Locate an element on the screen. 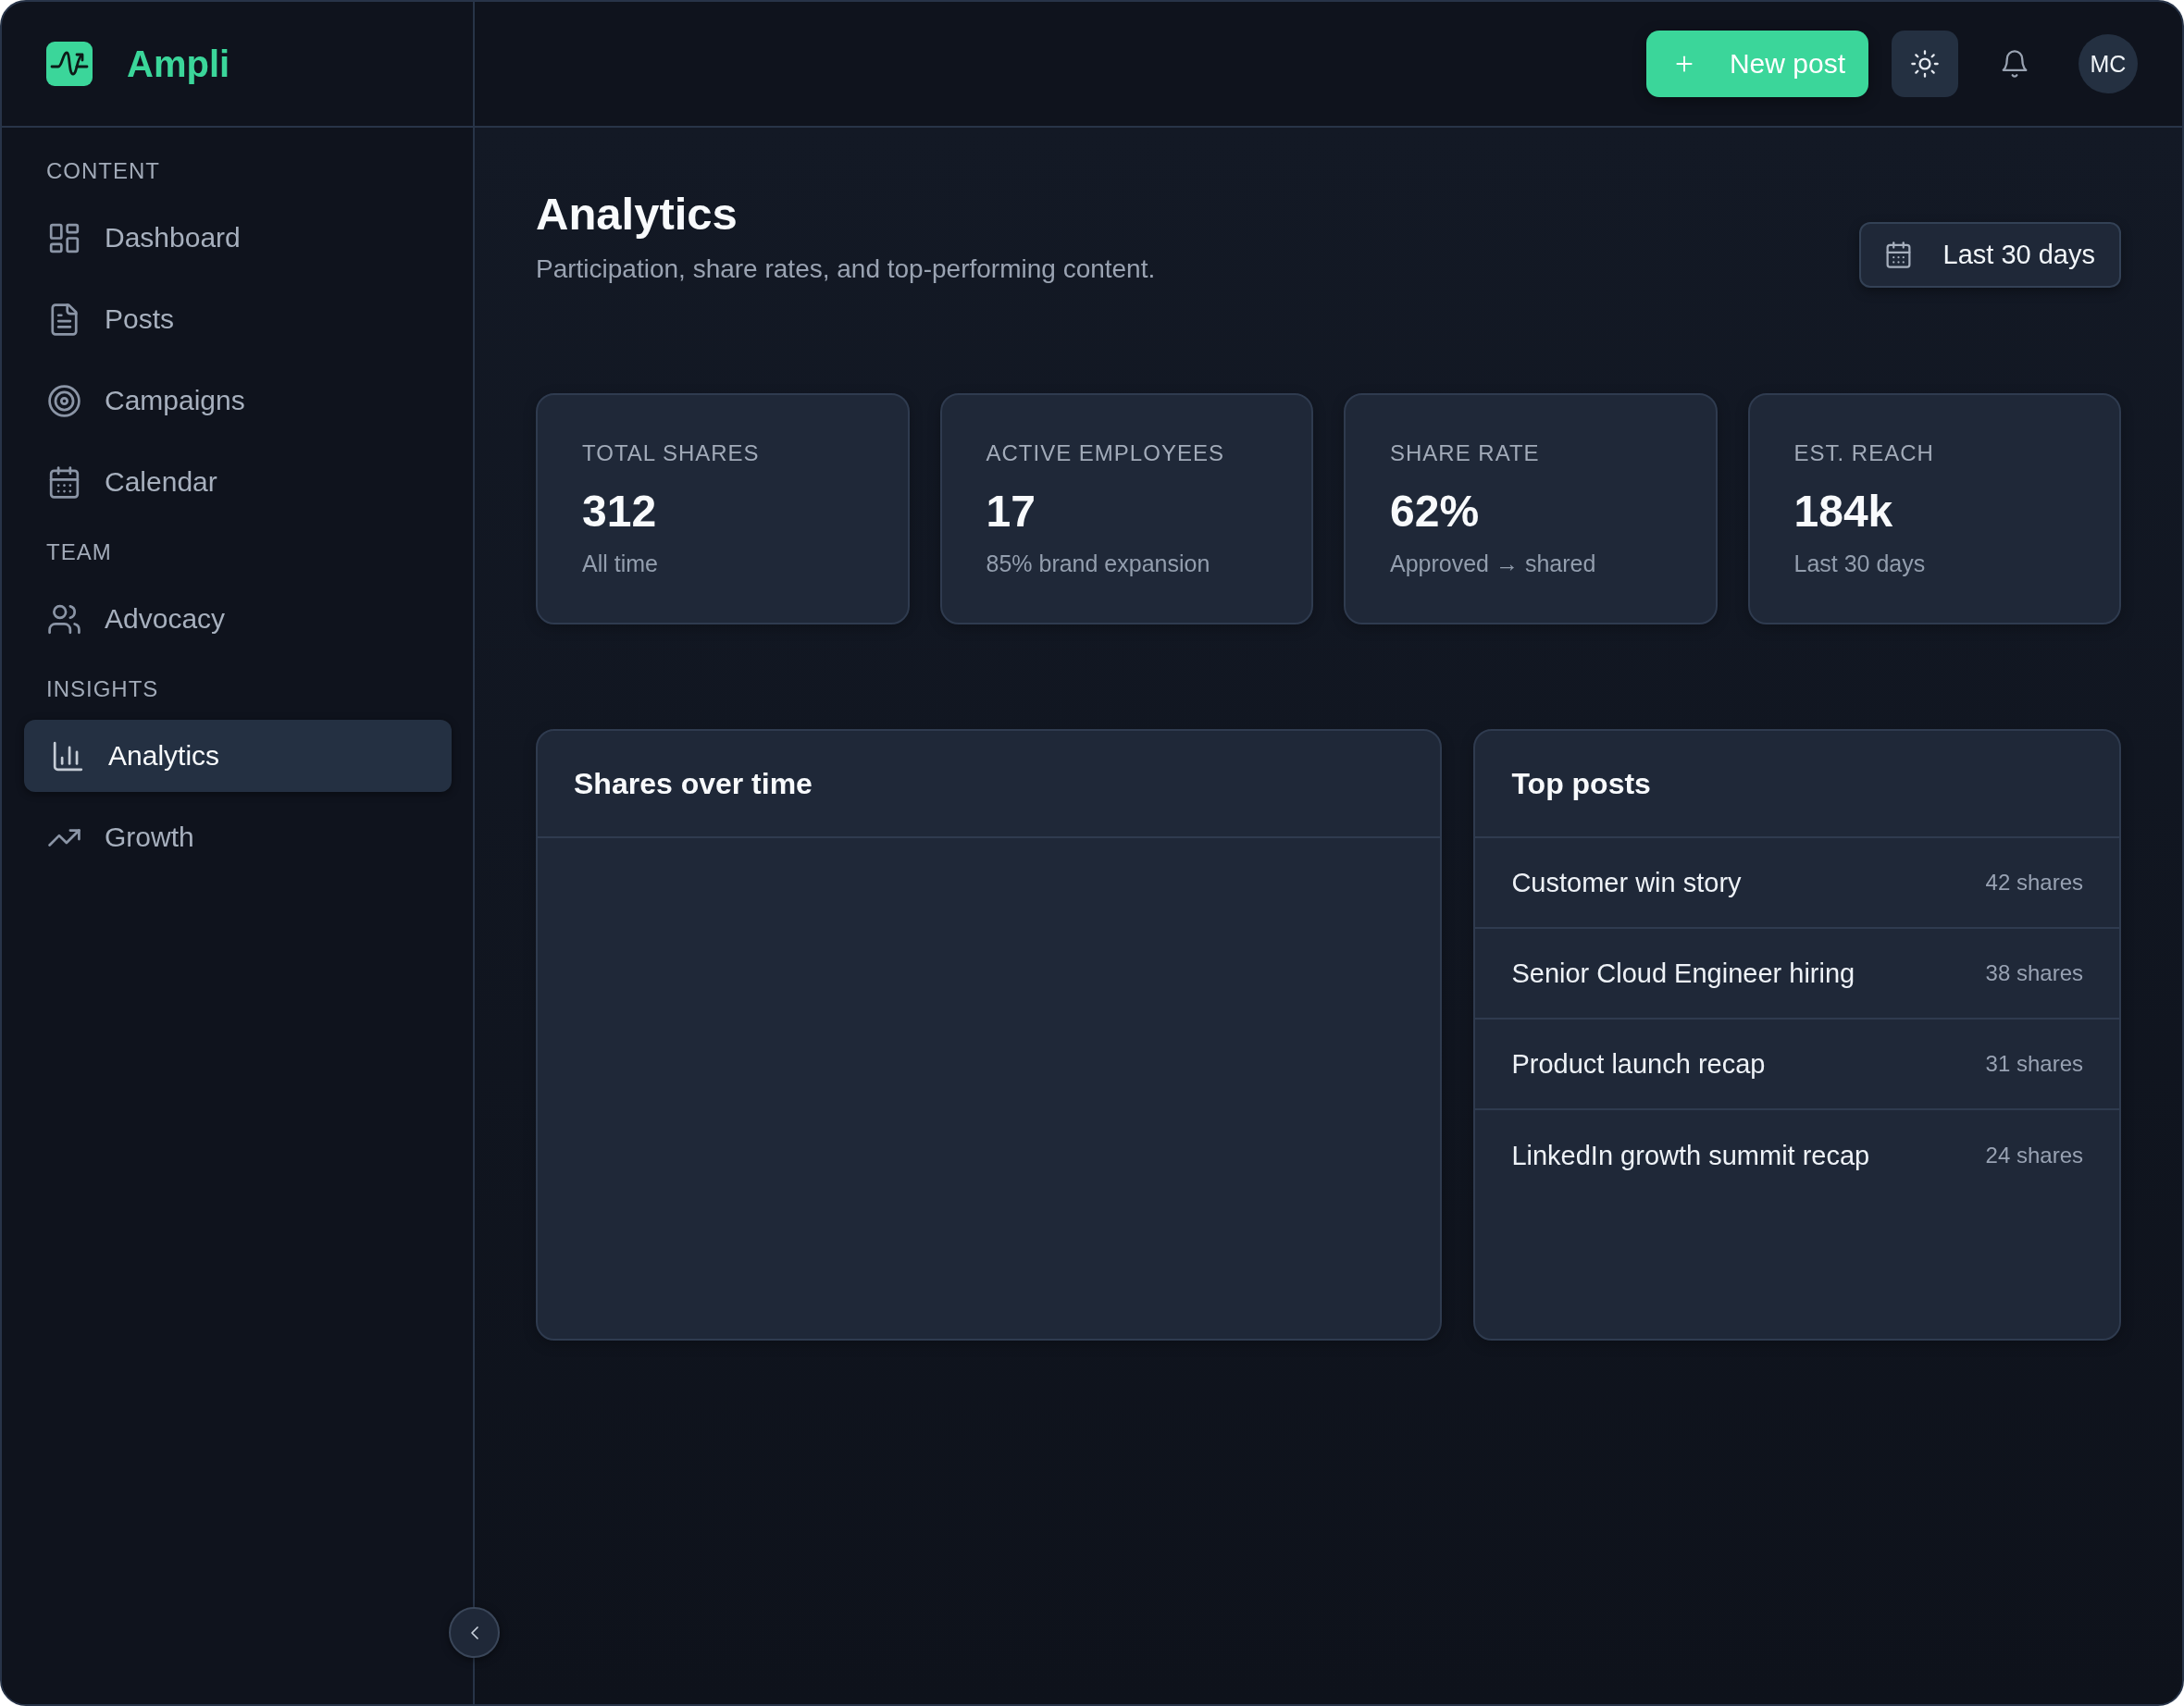 This screenshot has height=1706, width=2184. bar-chart-icon is located at coordinates (68, 756).